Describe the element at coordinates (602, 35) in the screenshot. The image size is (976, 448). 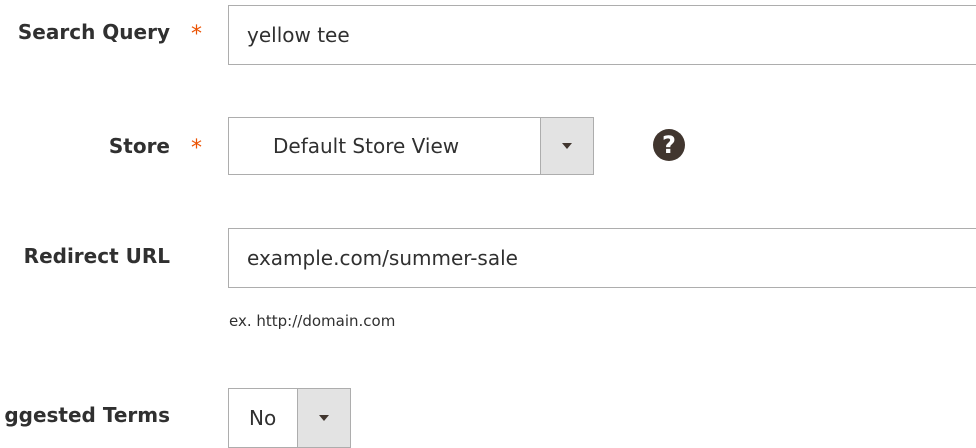
I see `search-query-input: yellow tee` at that location.